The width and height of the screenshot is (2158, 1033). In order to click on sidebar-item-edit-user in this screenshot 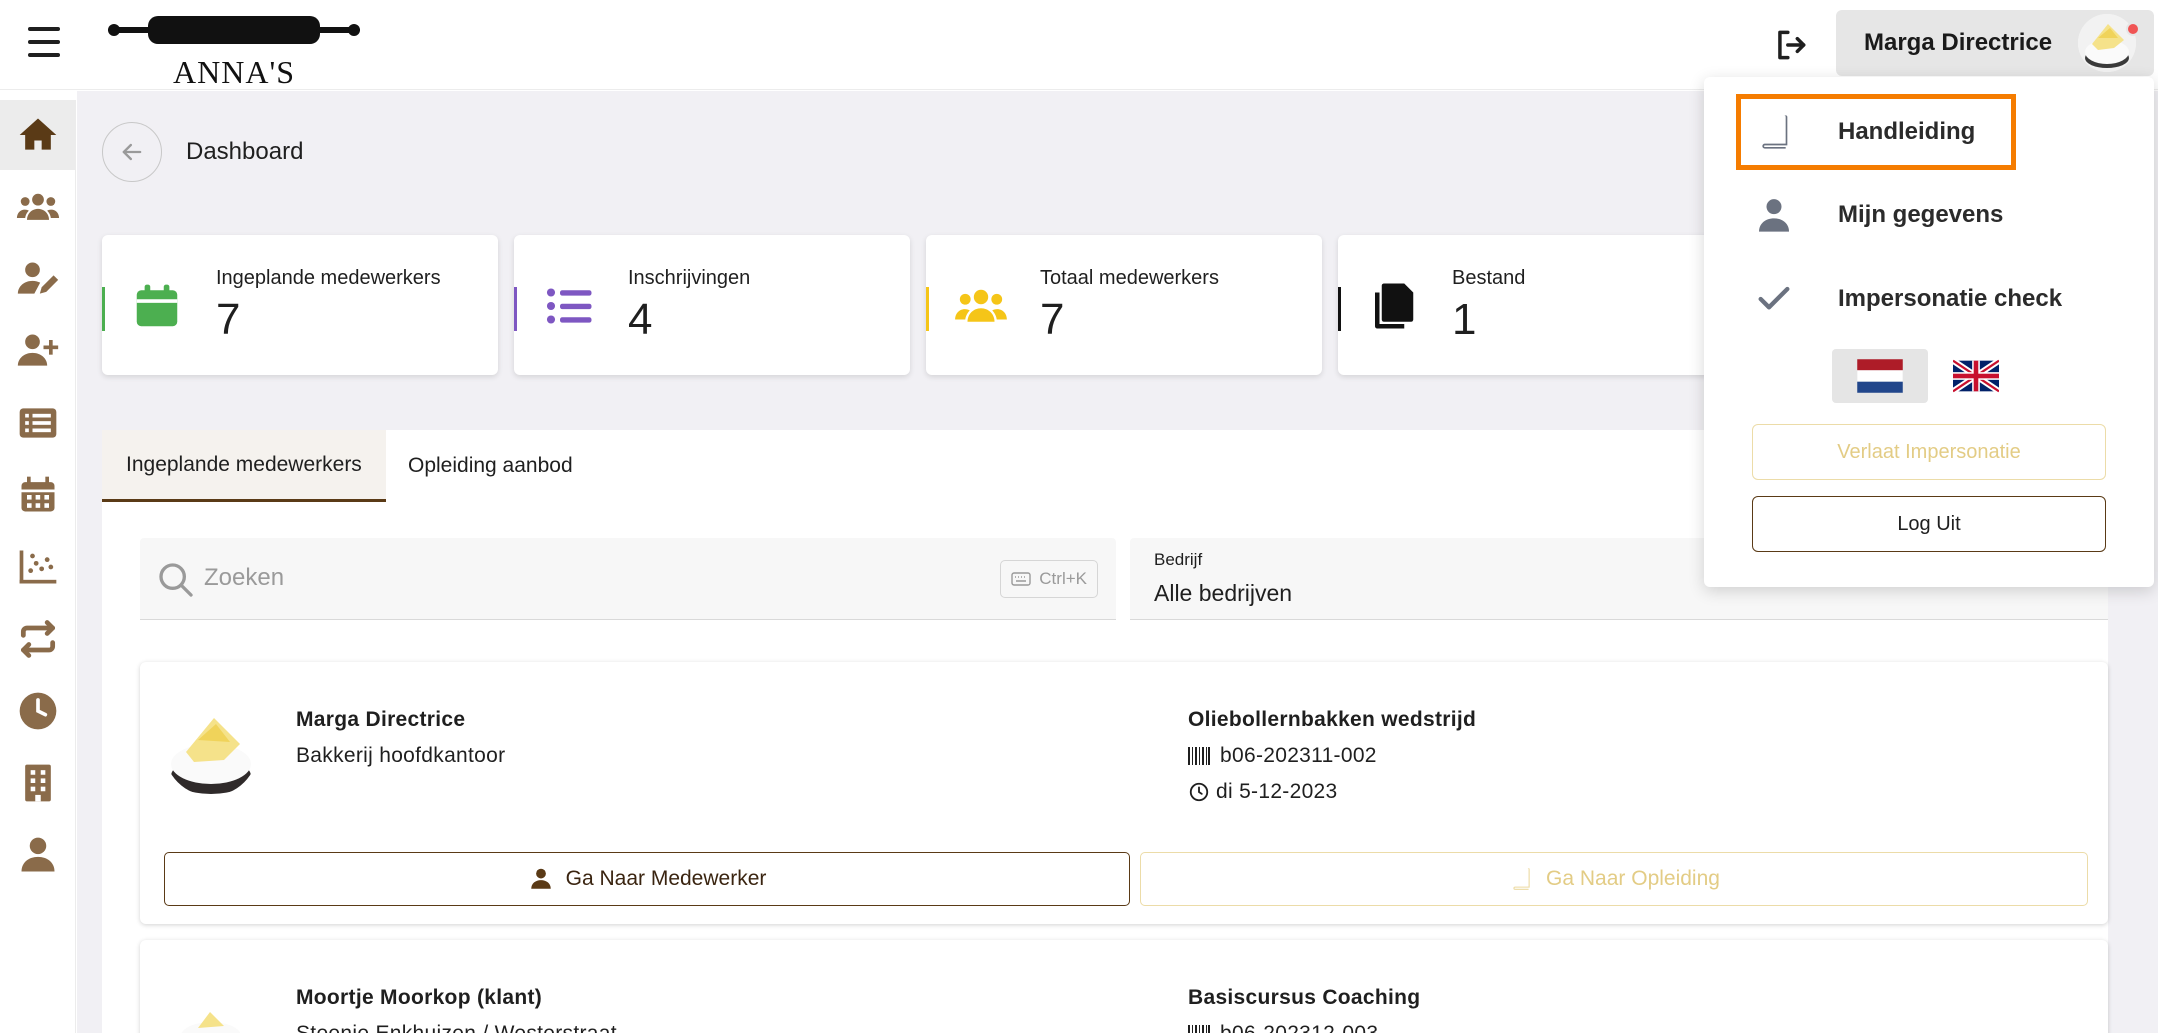, I will do `click(38, 279)`.